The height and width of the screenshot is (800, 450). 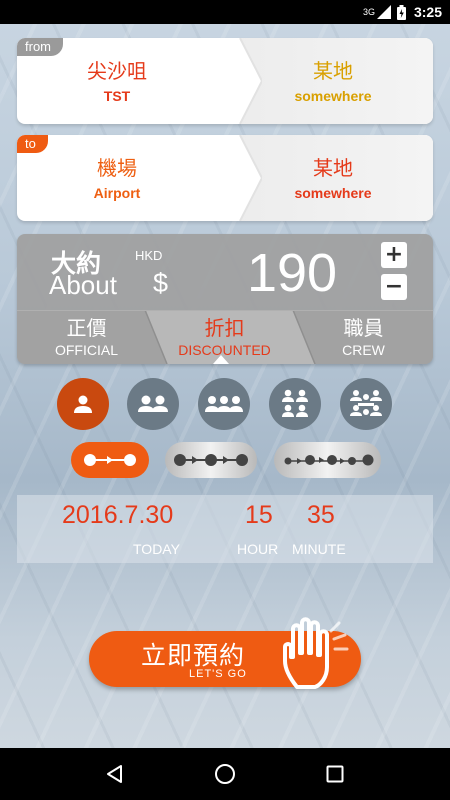 I want to click on to-origin: 機場 Airport, so click(x=117, y=178).